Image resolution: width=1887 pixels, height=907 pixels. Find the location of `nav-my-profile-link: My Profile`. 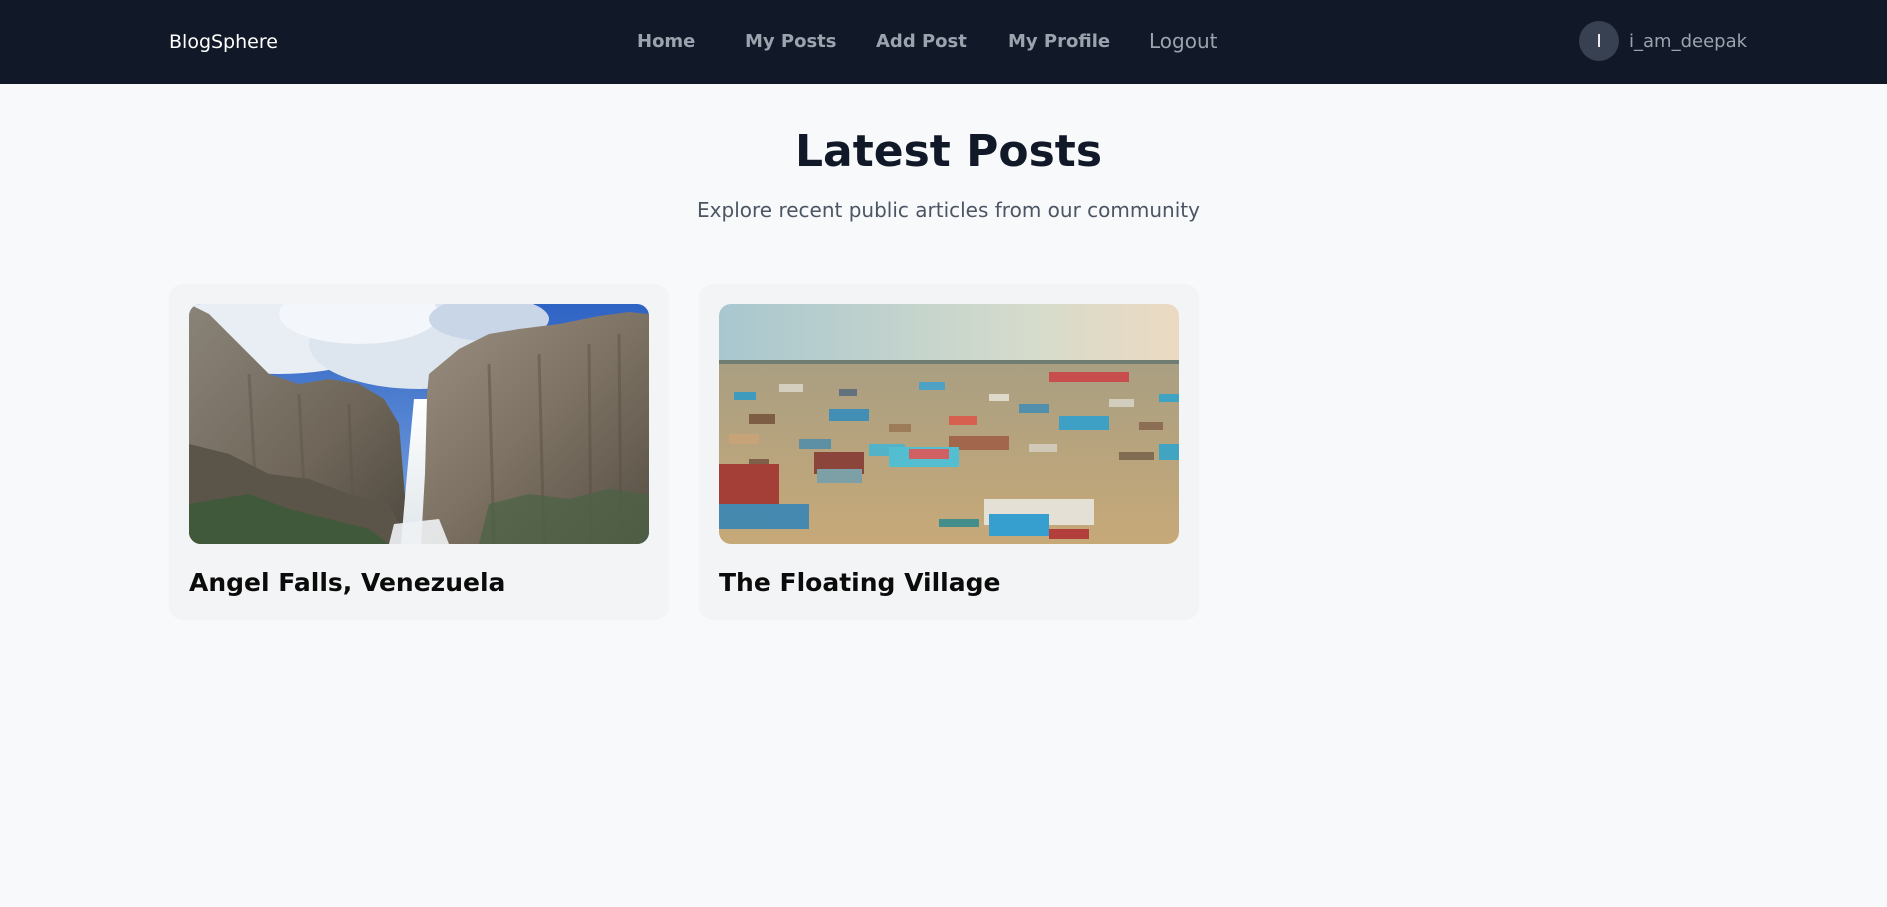

nav-my-profile-link: My Profile is located at coordinates (1059, 42).